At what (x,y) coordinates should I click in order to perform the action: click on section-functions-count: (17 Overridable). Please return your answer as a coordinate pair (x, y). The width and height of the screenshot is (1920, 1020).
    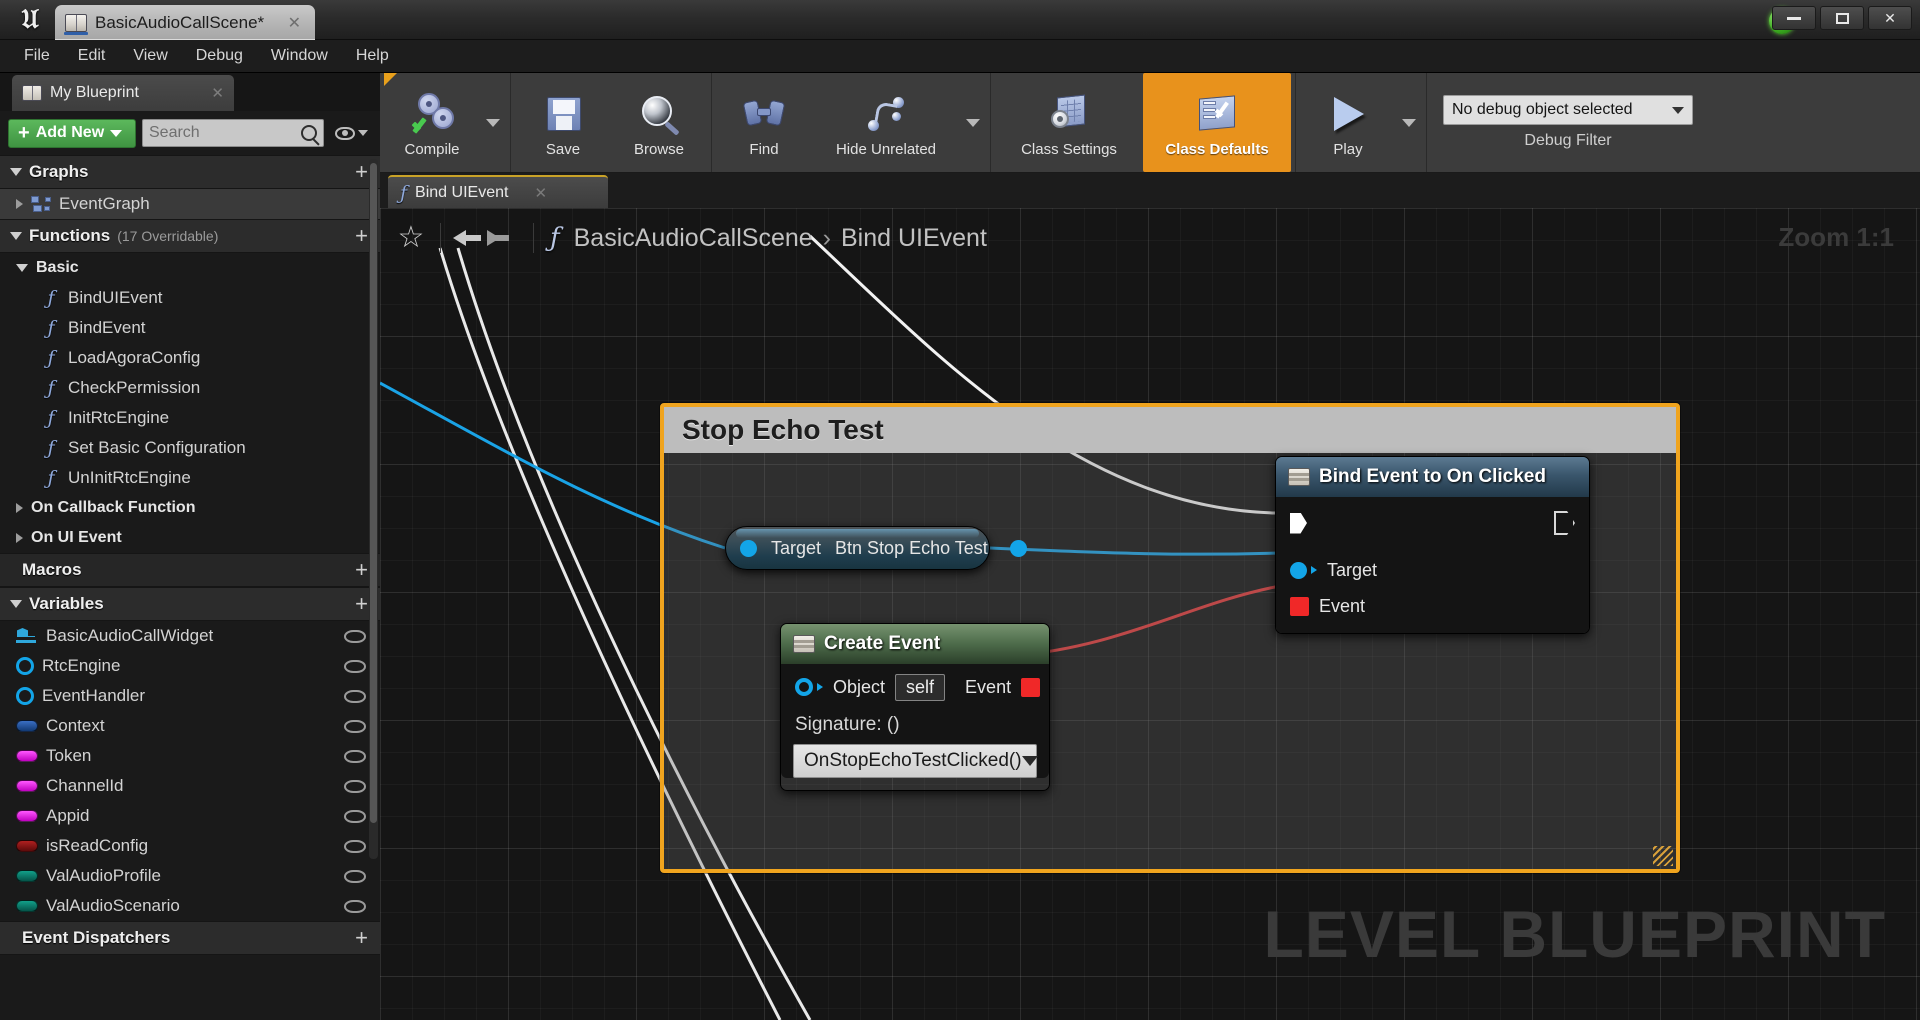
    Looking at the image, I should click on (168, 236).